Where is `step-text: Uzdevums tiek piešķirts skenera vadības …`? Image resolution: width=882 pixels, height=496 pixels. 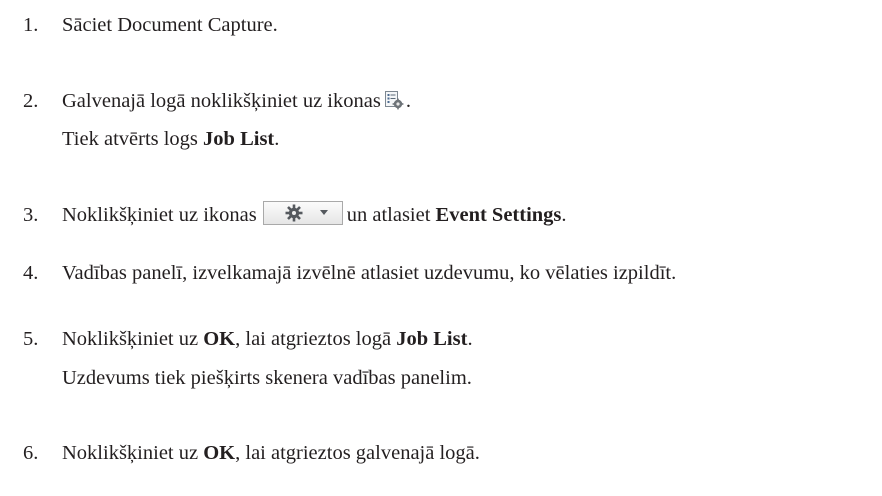 step-text: Uzdevums tiek piešķirts skenera vadības … is located at coordinates (267, 378).